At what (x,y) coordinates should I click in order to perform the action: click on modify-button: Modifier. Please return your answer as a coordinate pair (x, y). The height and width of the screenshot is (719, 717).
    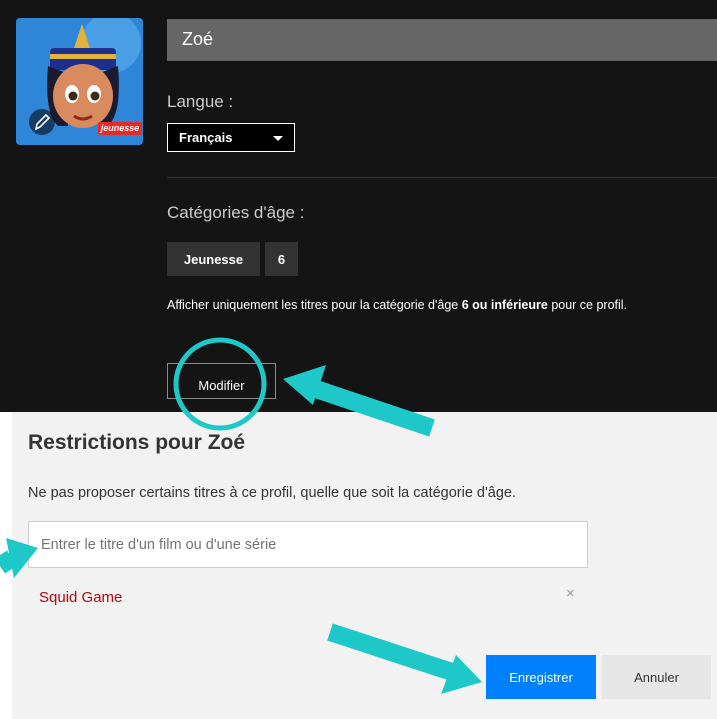
    Looking at the image, I should click on (221, 381).